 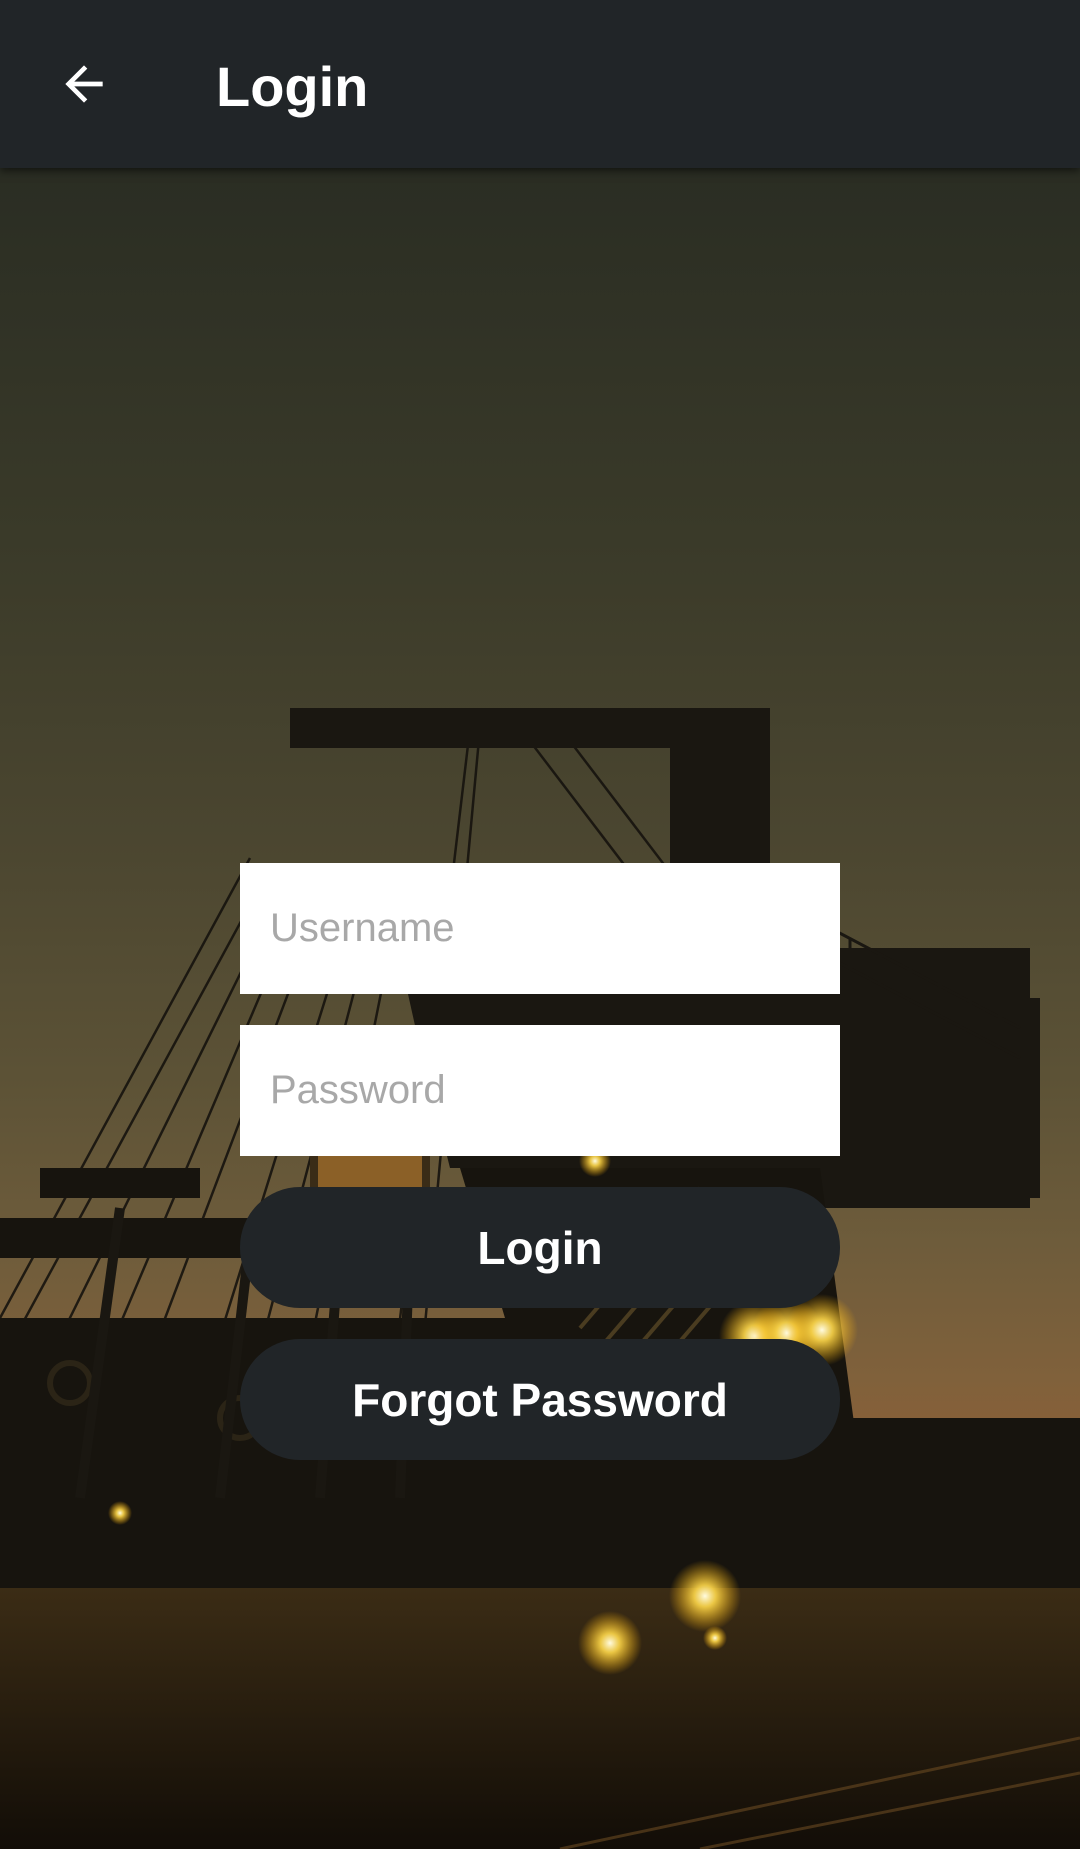 What do you see at coordinates (292, 86) in the screenshot?
I see `page-title: Login` at bounding box center [292, 86].